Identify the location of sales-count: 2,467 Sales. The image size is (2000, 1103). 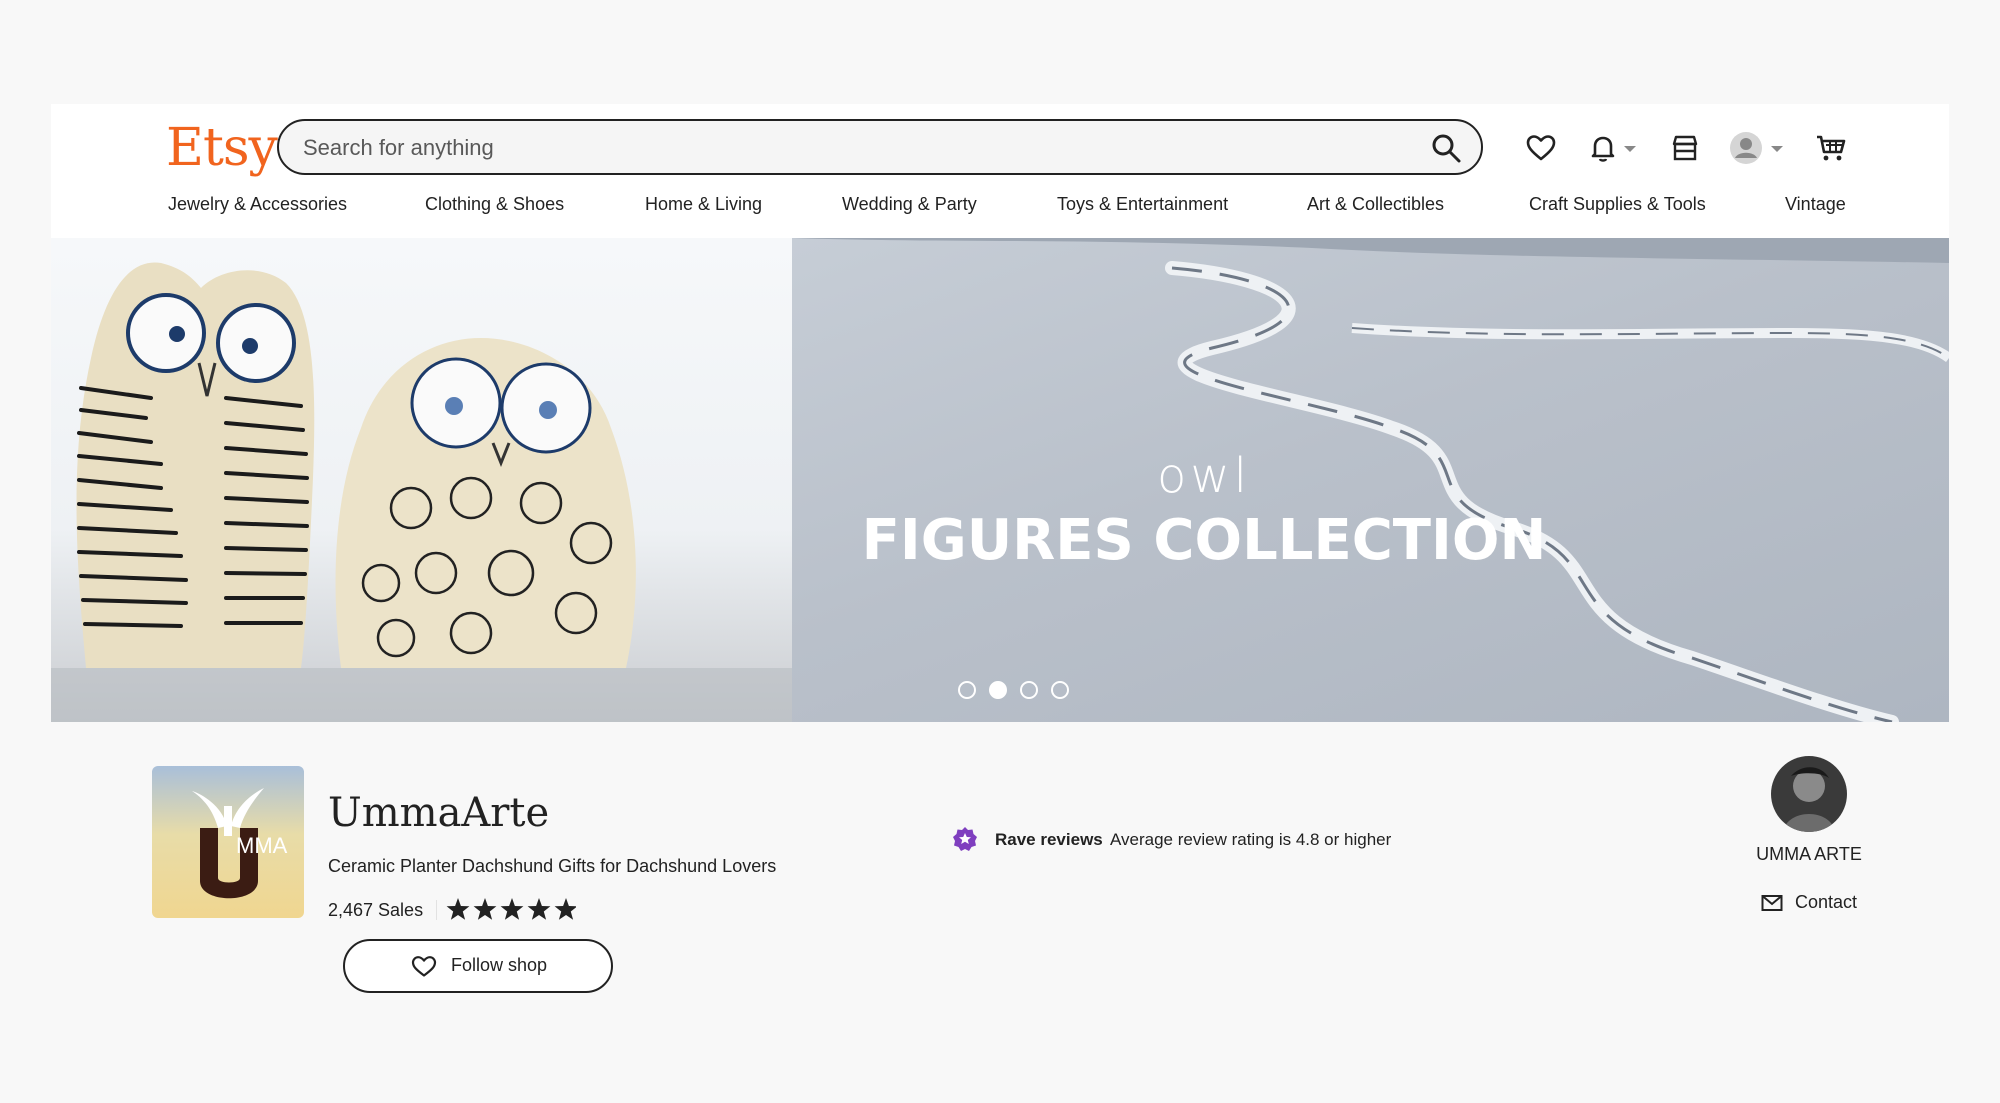
(375, 910).